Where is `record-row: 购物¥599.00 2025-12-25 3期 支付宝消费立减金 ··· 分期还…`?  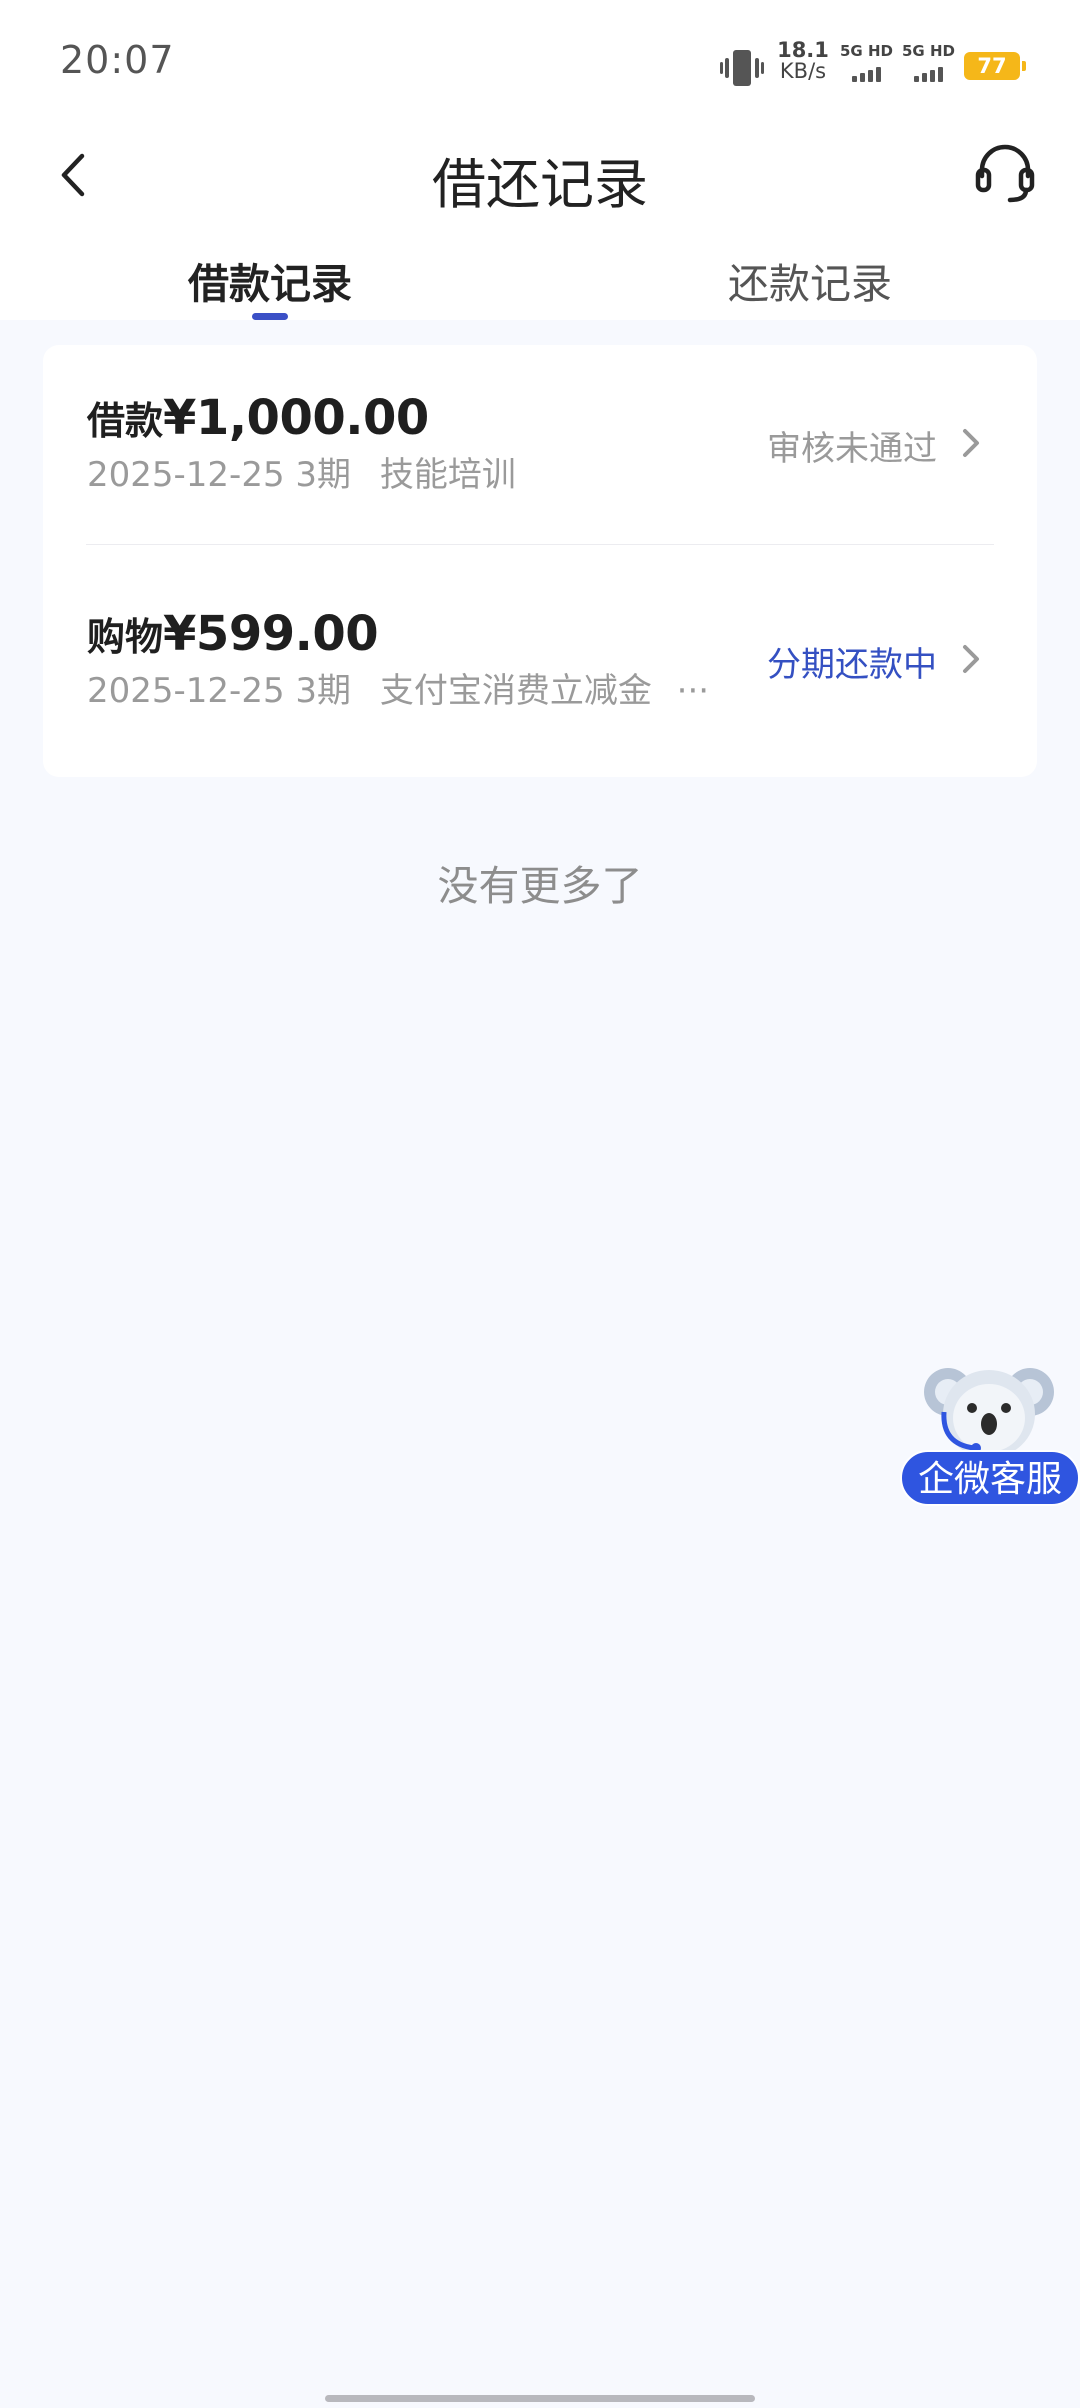
record-row: 购物¥599.00 2025-12-25 3期 支付宝消费立减金 ··· 分期还… is located at coordinates (540, 669).